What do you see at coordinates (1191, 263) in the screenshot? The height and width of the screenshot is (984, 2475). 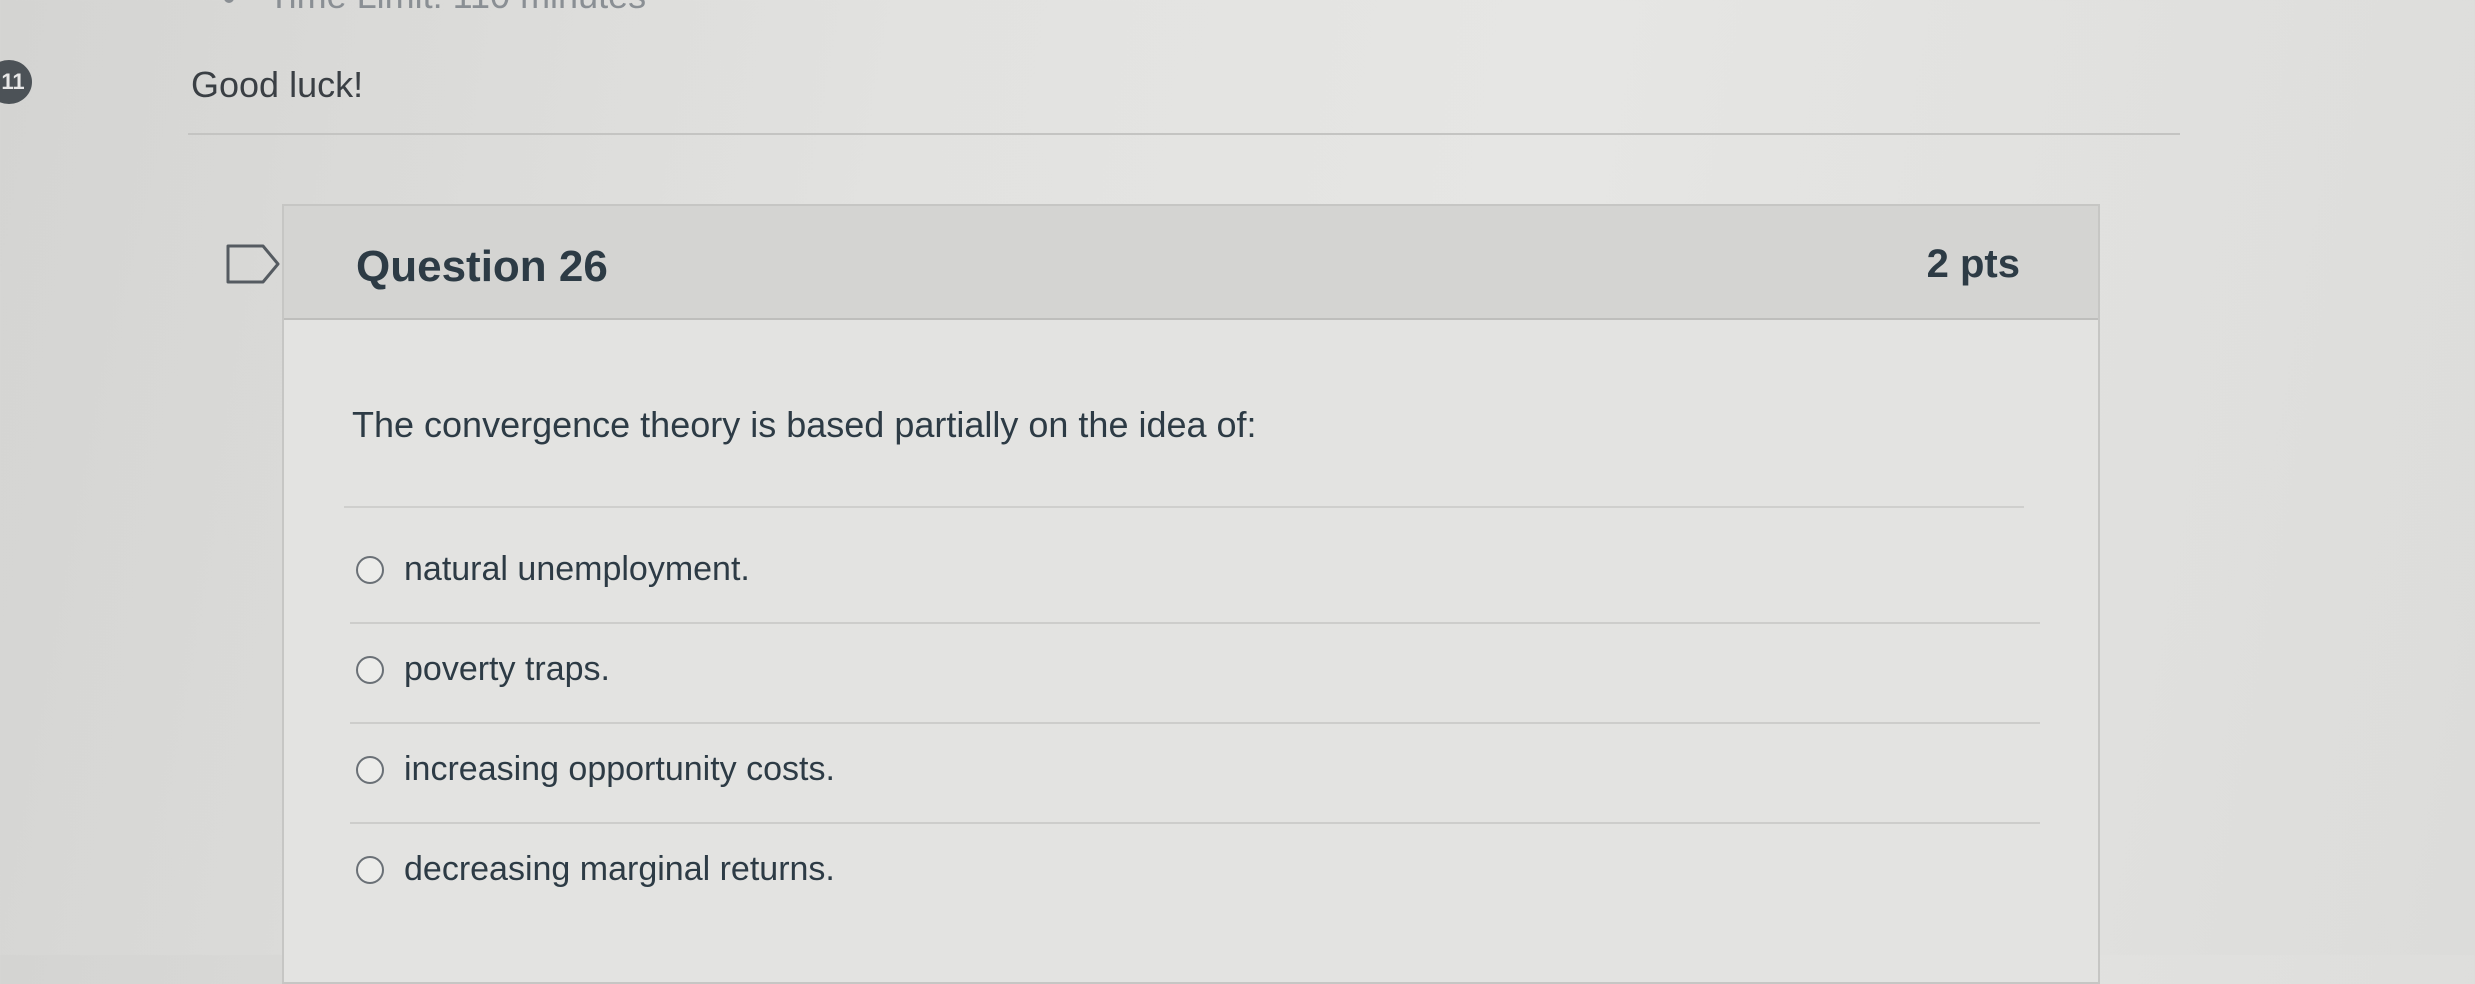 I see `question-header: Question 26 2 pts` at bounding box center [1191, 263].